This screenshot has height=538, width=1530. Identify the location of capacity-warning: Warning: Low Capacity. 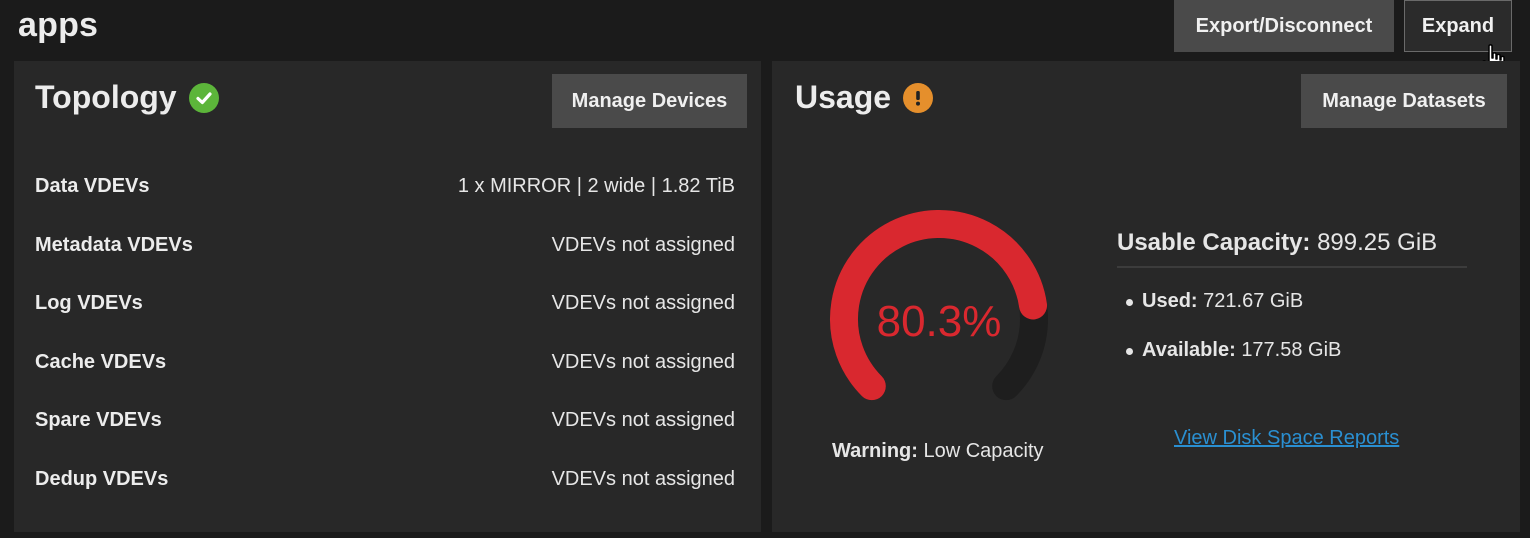
(938, 451).